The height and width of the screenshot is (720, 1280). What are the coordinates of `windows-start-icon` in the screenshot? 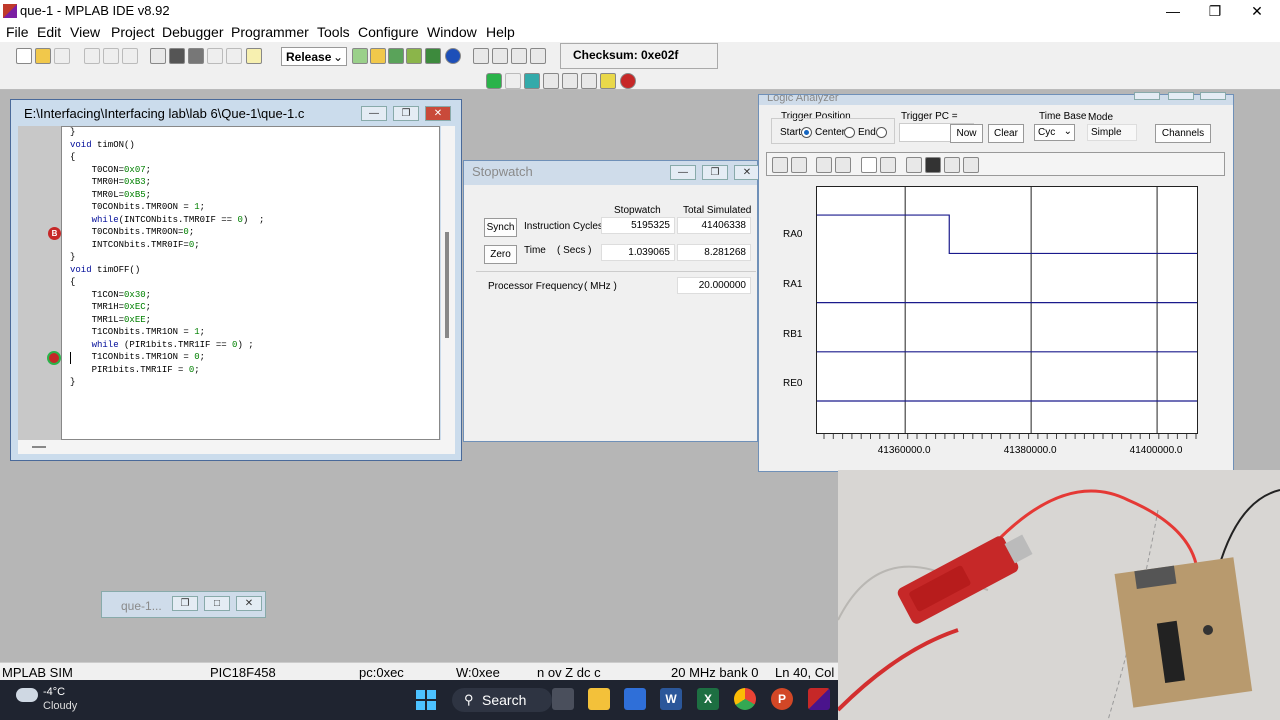 It's located at (426, 700).